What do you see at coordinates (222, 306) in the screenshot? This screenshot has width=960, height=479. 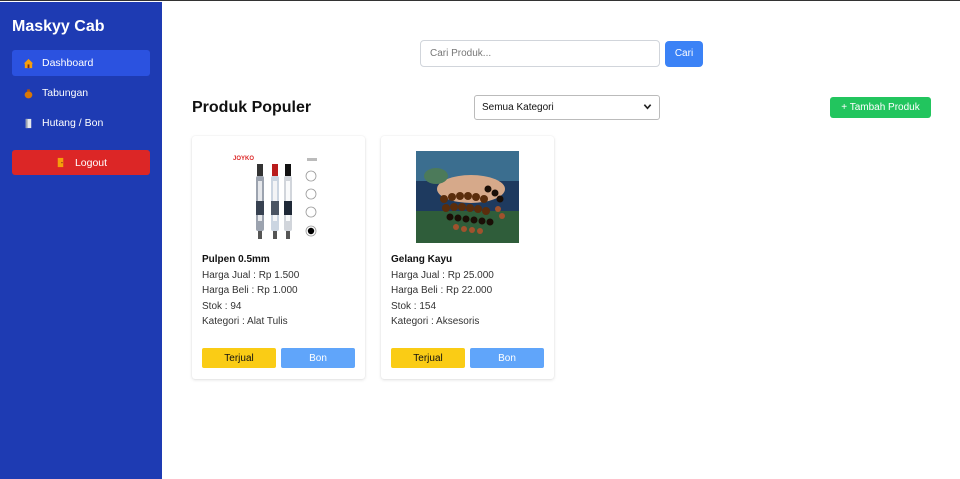 I see `product-stock: Stok : 94` at bounding box center [222, 306].